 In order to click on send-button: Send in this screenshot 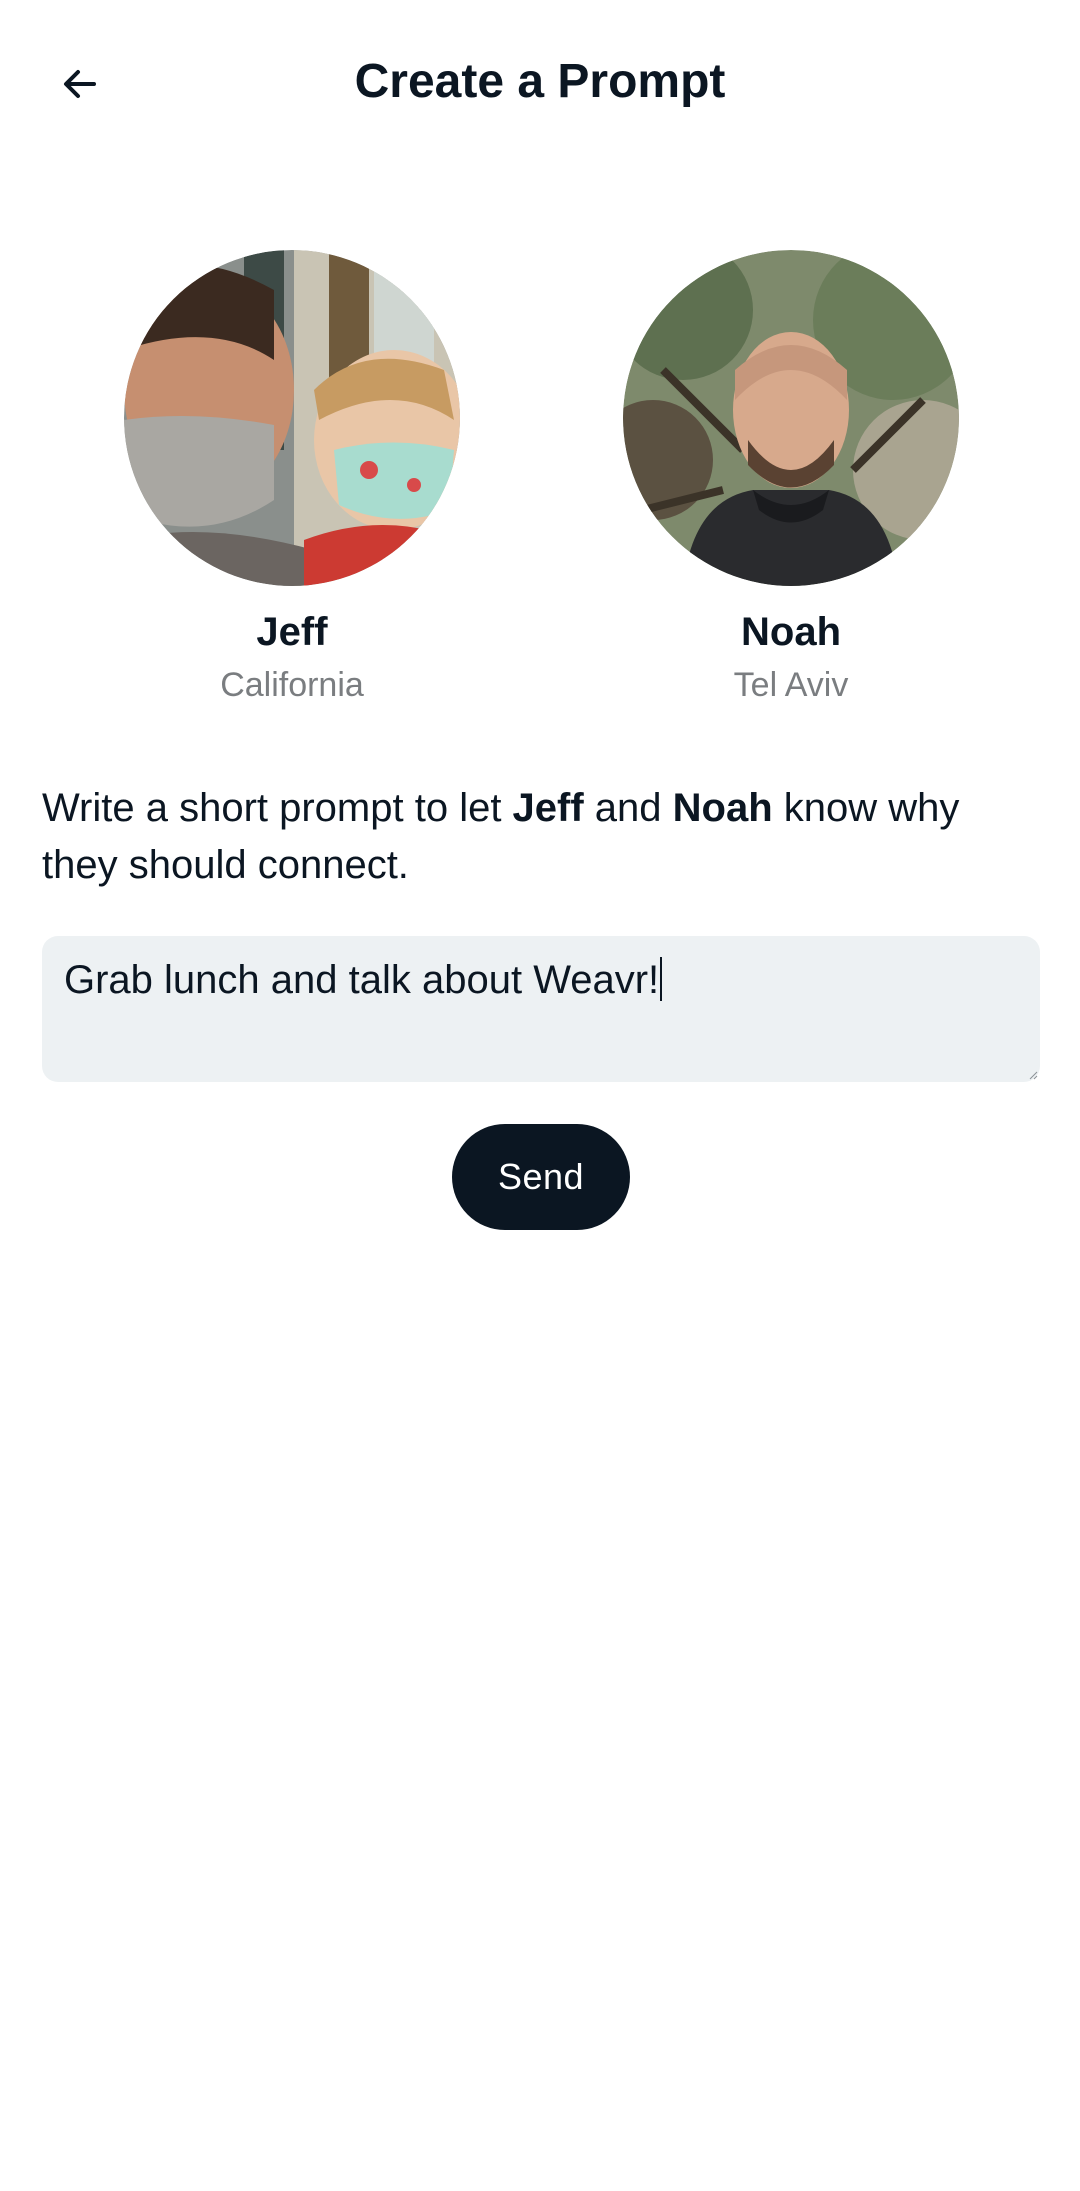, I will do `click(541, 1177)`.